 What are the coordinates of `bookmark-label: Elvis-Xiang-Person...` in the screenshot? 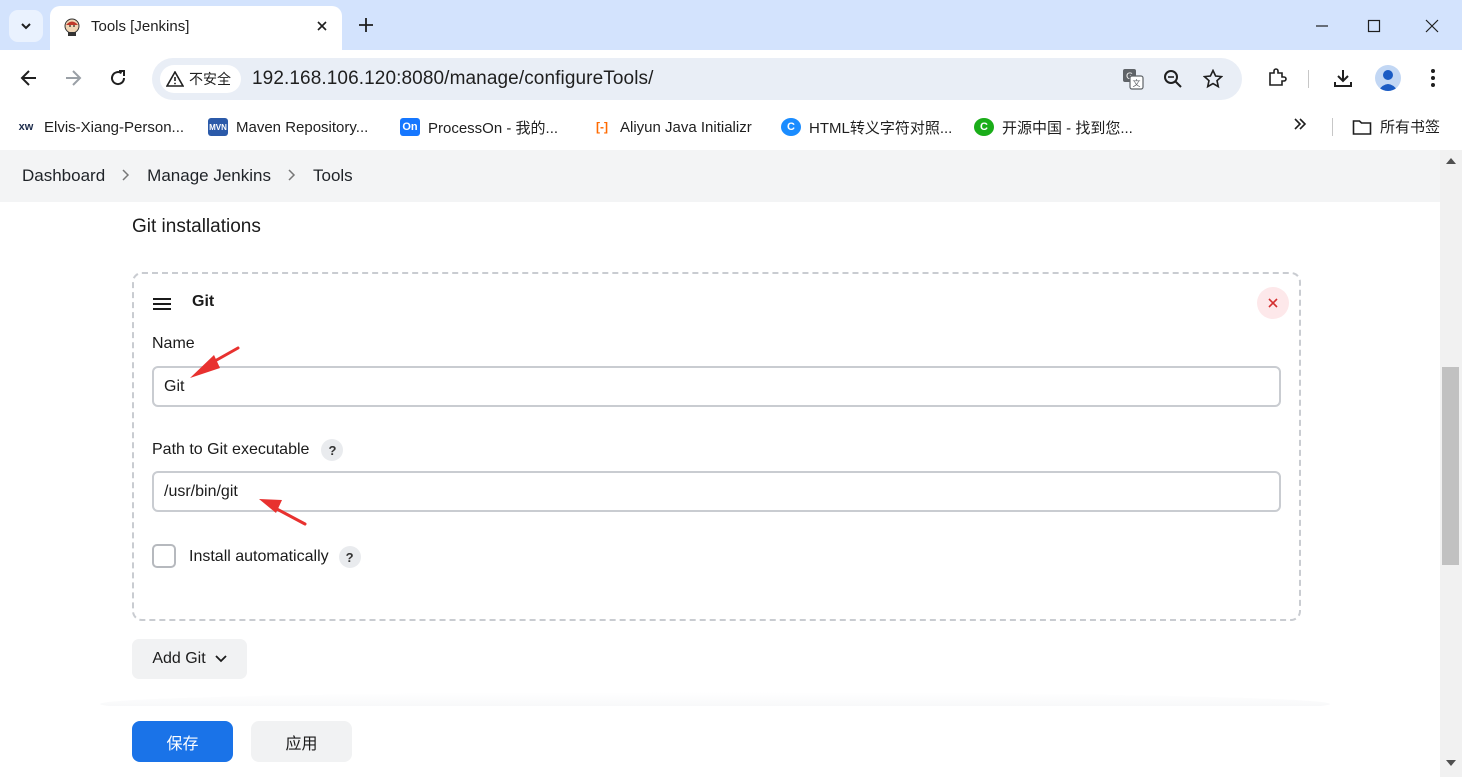 It's located at (114, 127).